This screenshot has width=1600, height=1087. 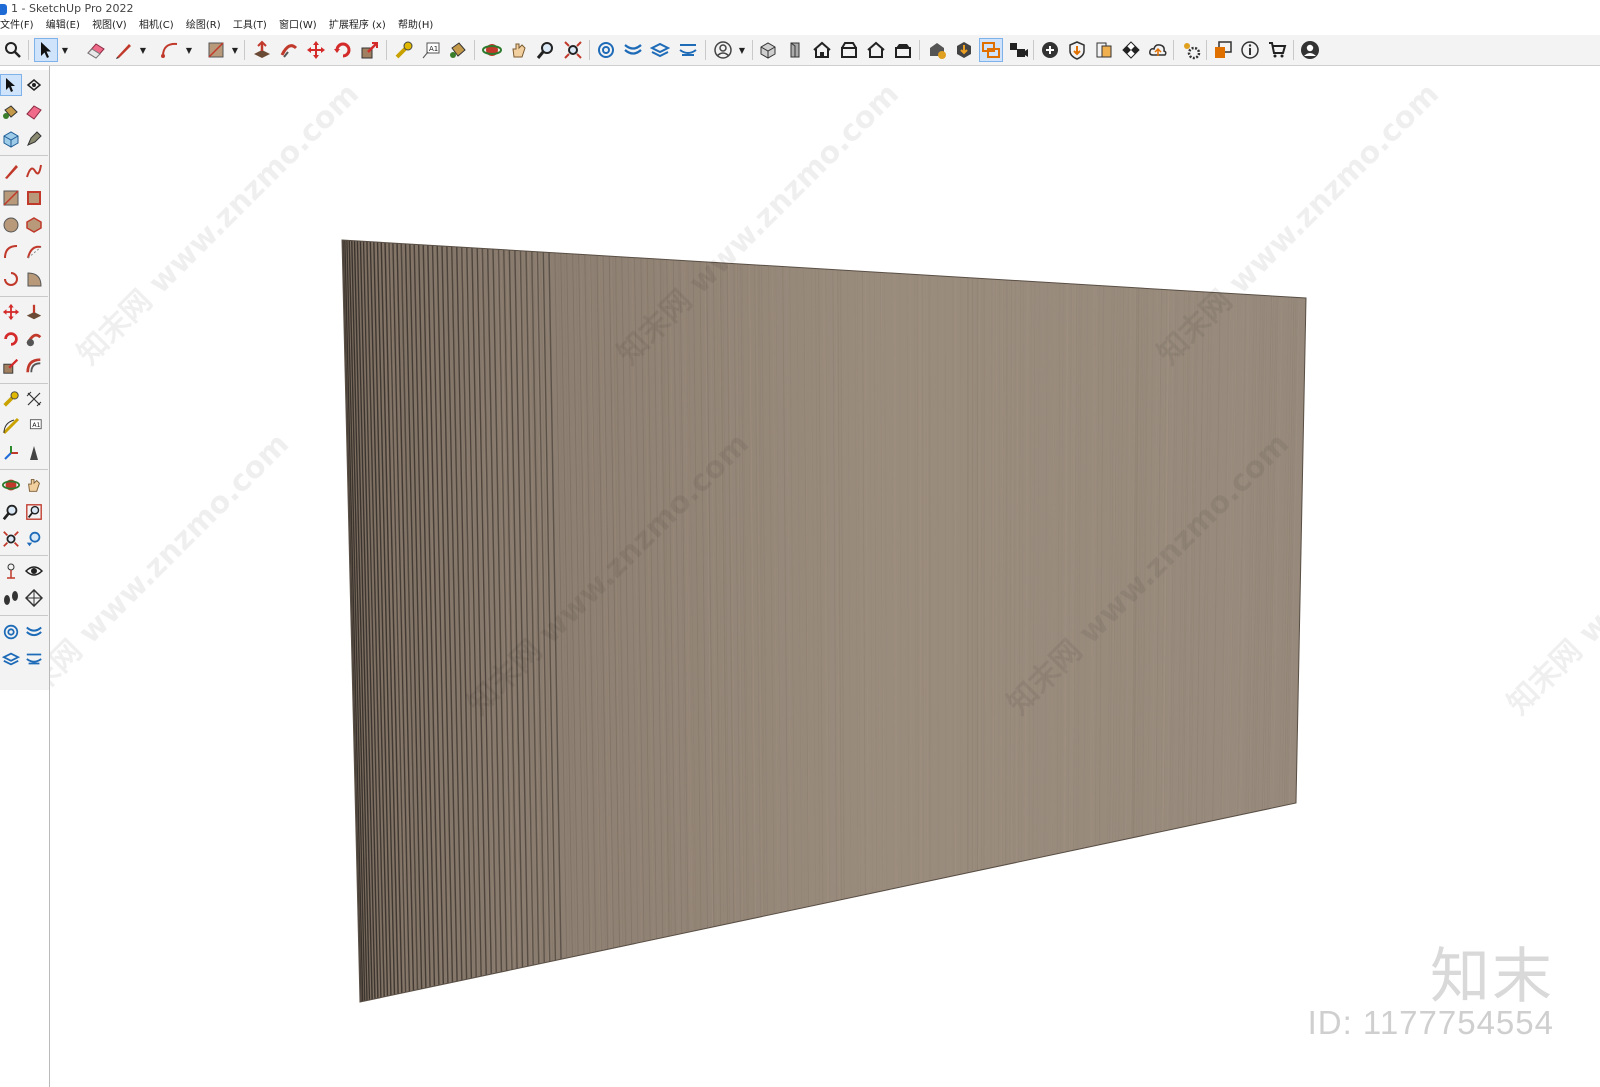 I want to click on freehand-icon, so click(x=34, y=171).